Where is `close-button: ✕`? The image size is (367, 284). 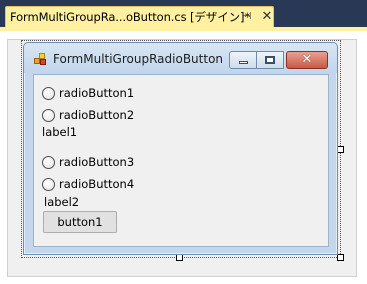 close-button: ✕ is located at coordinates (307, 60).